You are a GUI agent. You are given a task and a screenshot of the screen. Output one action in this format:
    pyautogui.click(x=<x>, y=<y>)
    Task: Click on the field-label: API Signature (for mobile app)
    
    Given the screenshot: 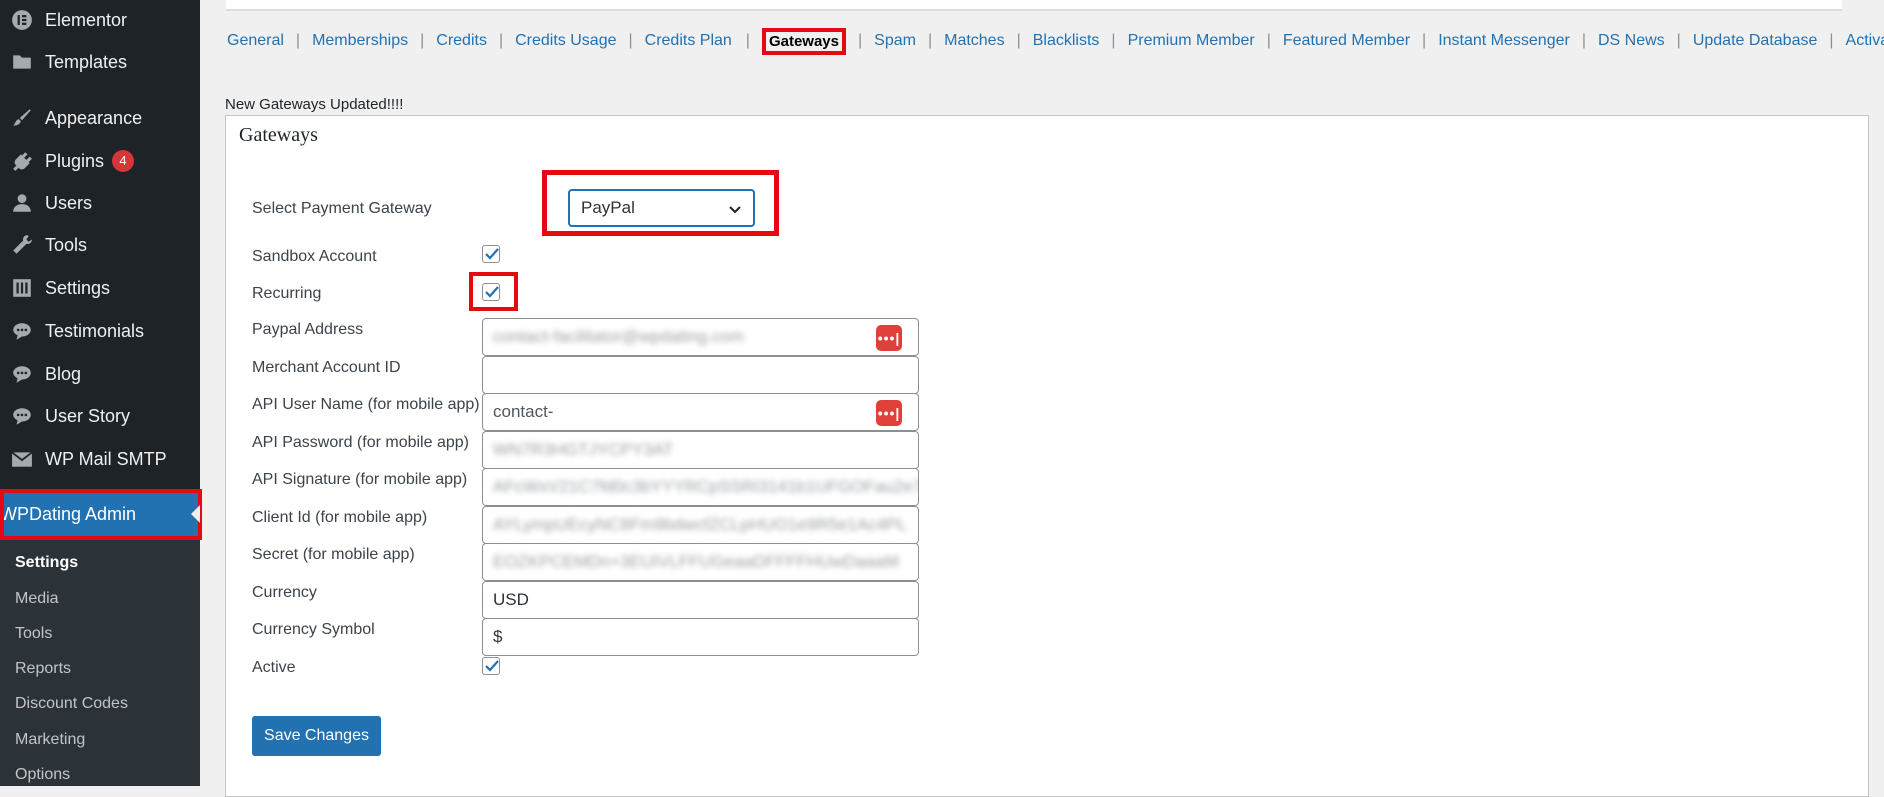 What is the action you would take?
    pyautogui.click(x=360, y=479)
    